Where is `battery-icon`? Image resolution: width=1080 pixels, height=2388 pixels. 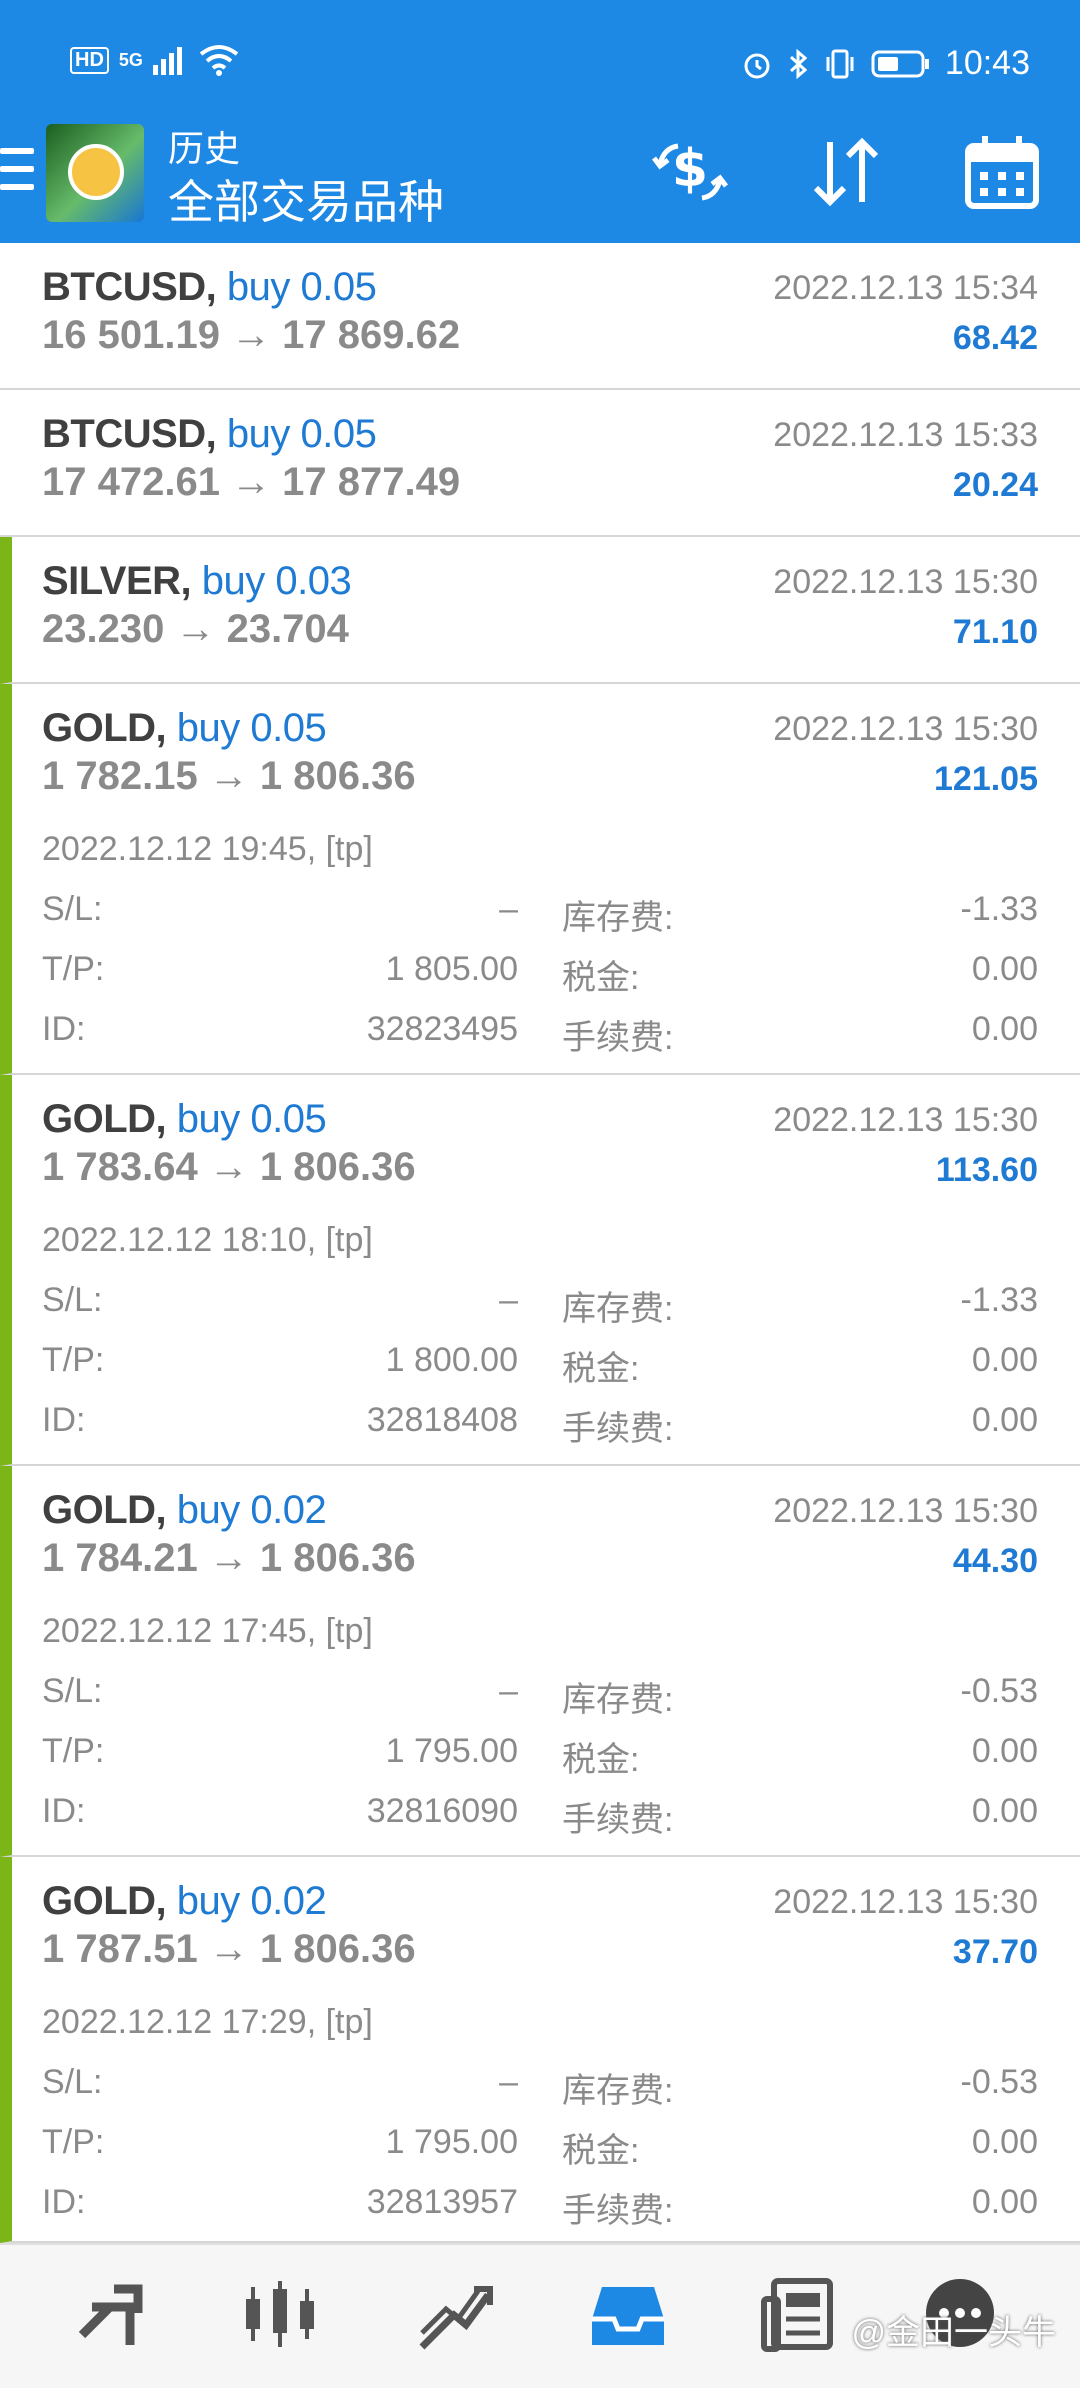 battery-icon is located at coordinates (900, 63).